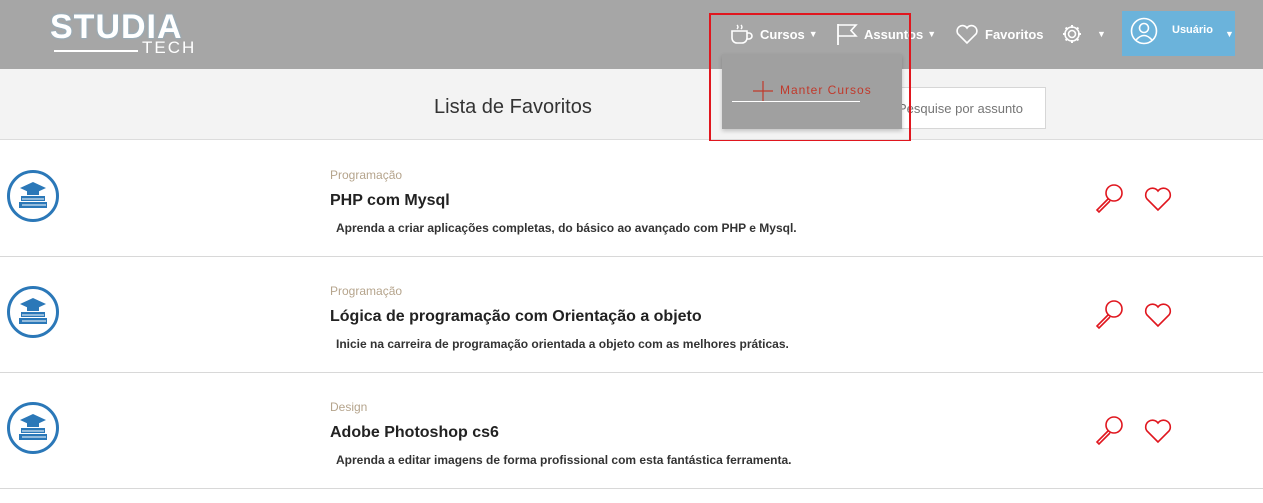 Image resolution: width=1263 pixels, height=503 pixels. Describe the element at coordinates (1014, 34) in the screenshot. I see `nav-favoritos-label: Favoritos` at that location.